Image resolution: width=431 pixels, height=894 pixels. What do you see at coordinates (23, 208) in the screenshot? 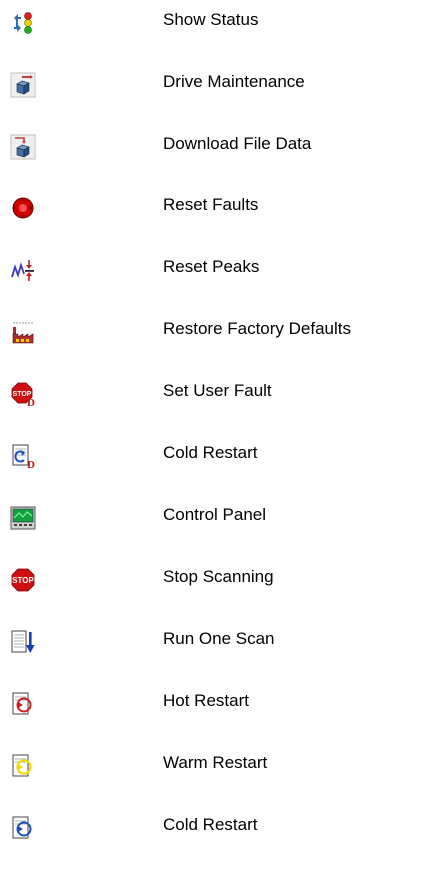
I see `reset-faults-icon` at bounding box center [23, 208].